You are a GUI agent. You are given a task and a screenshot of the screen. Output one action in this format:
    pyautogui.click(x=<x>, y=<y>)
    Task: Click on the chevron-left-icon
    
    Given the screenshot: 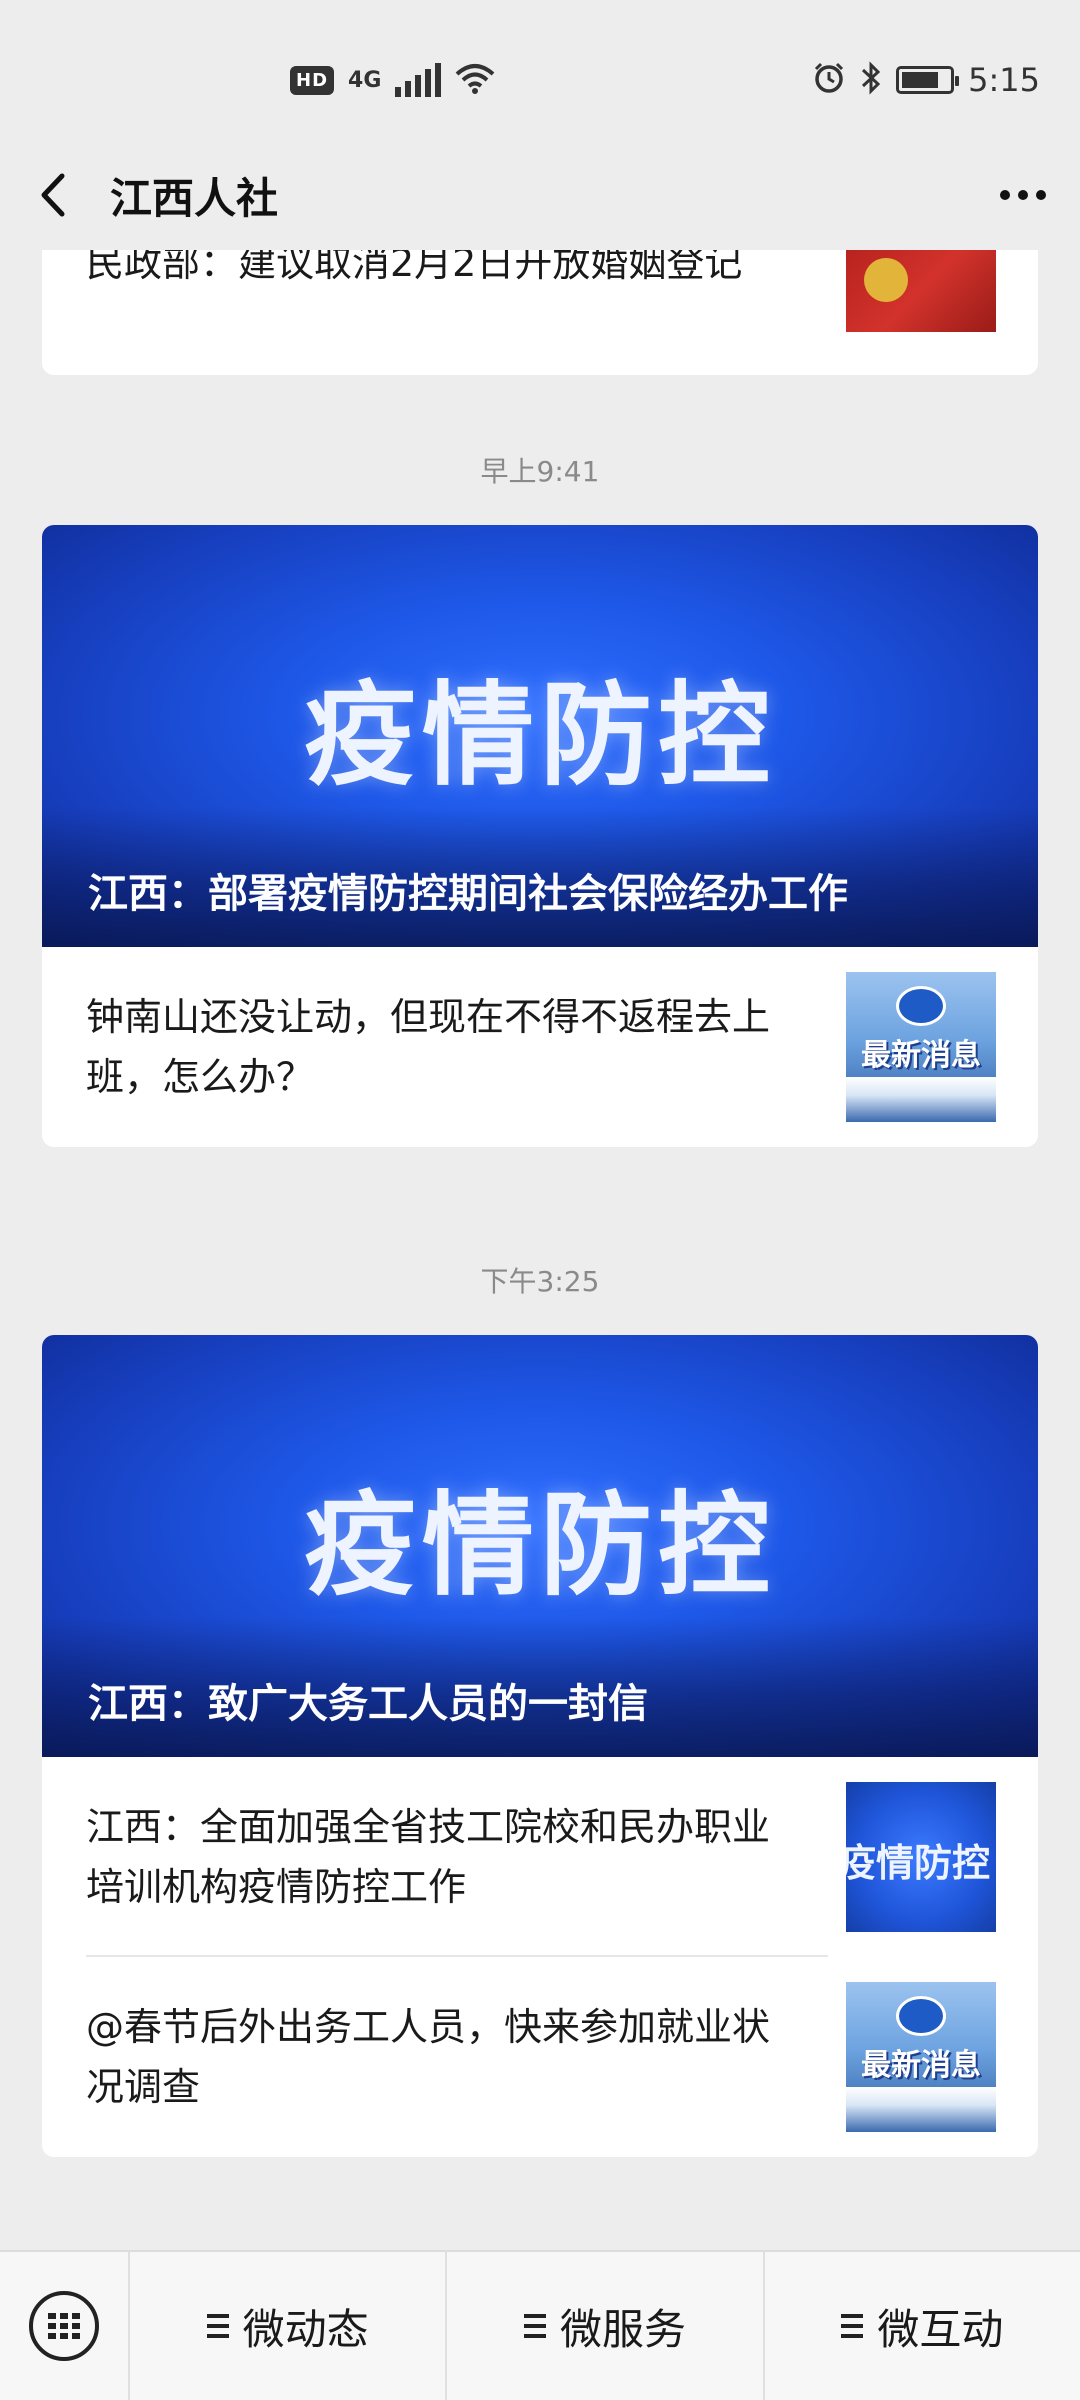 What is the action you would take?
    pyautogui.click(x=53, y=195)
    